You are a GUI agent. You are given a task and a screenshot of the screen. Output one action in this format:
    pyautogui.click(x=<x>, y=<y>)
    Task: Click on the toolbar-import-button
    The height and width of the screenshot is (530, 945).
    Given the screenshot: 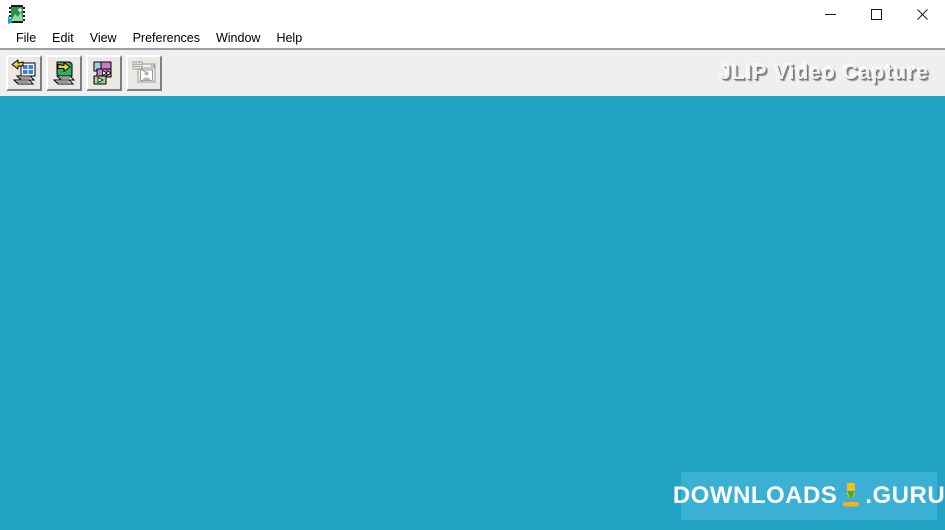 What is the action you would take?
    pyautogui.click(x=24, y=73)
    